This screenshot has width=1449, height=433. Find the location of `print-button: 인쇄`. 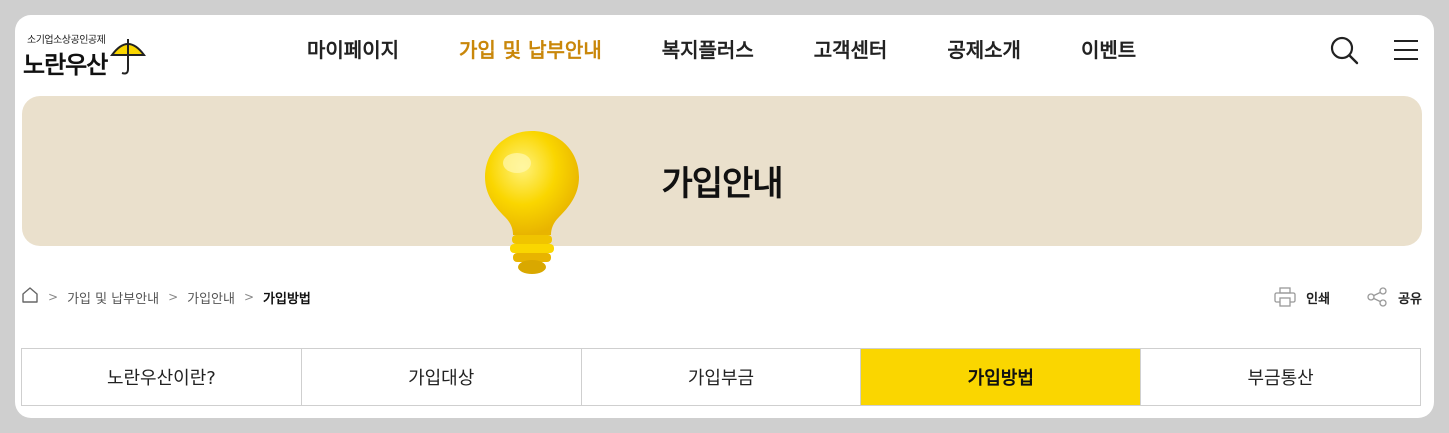

print-button: 인쇄 is located at coordinates (1302, 297).